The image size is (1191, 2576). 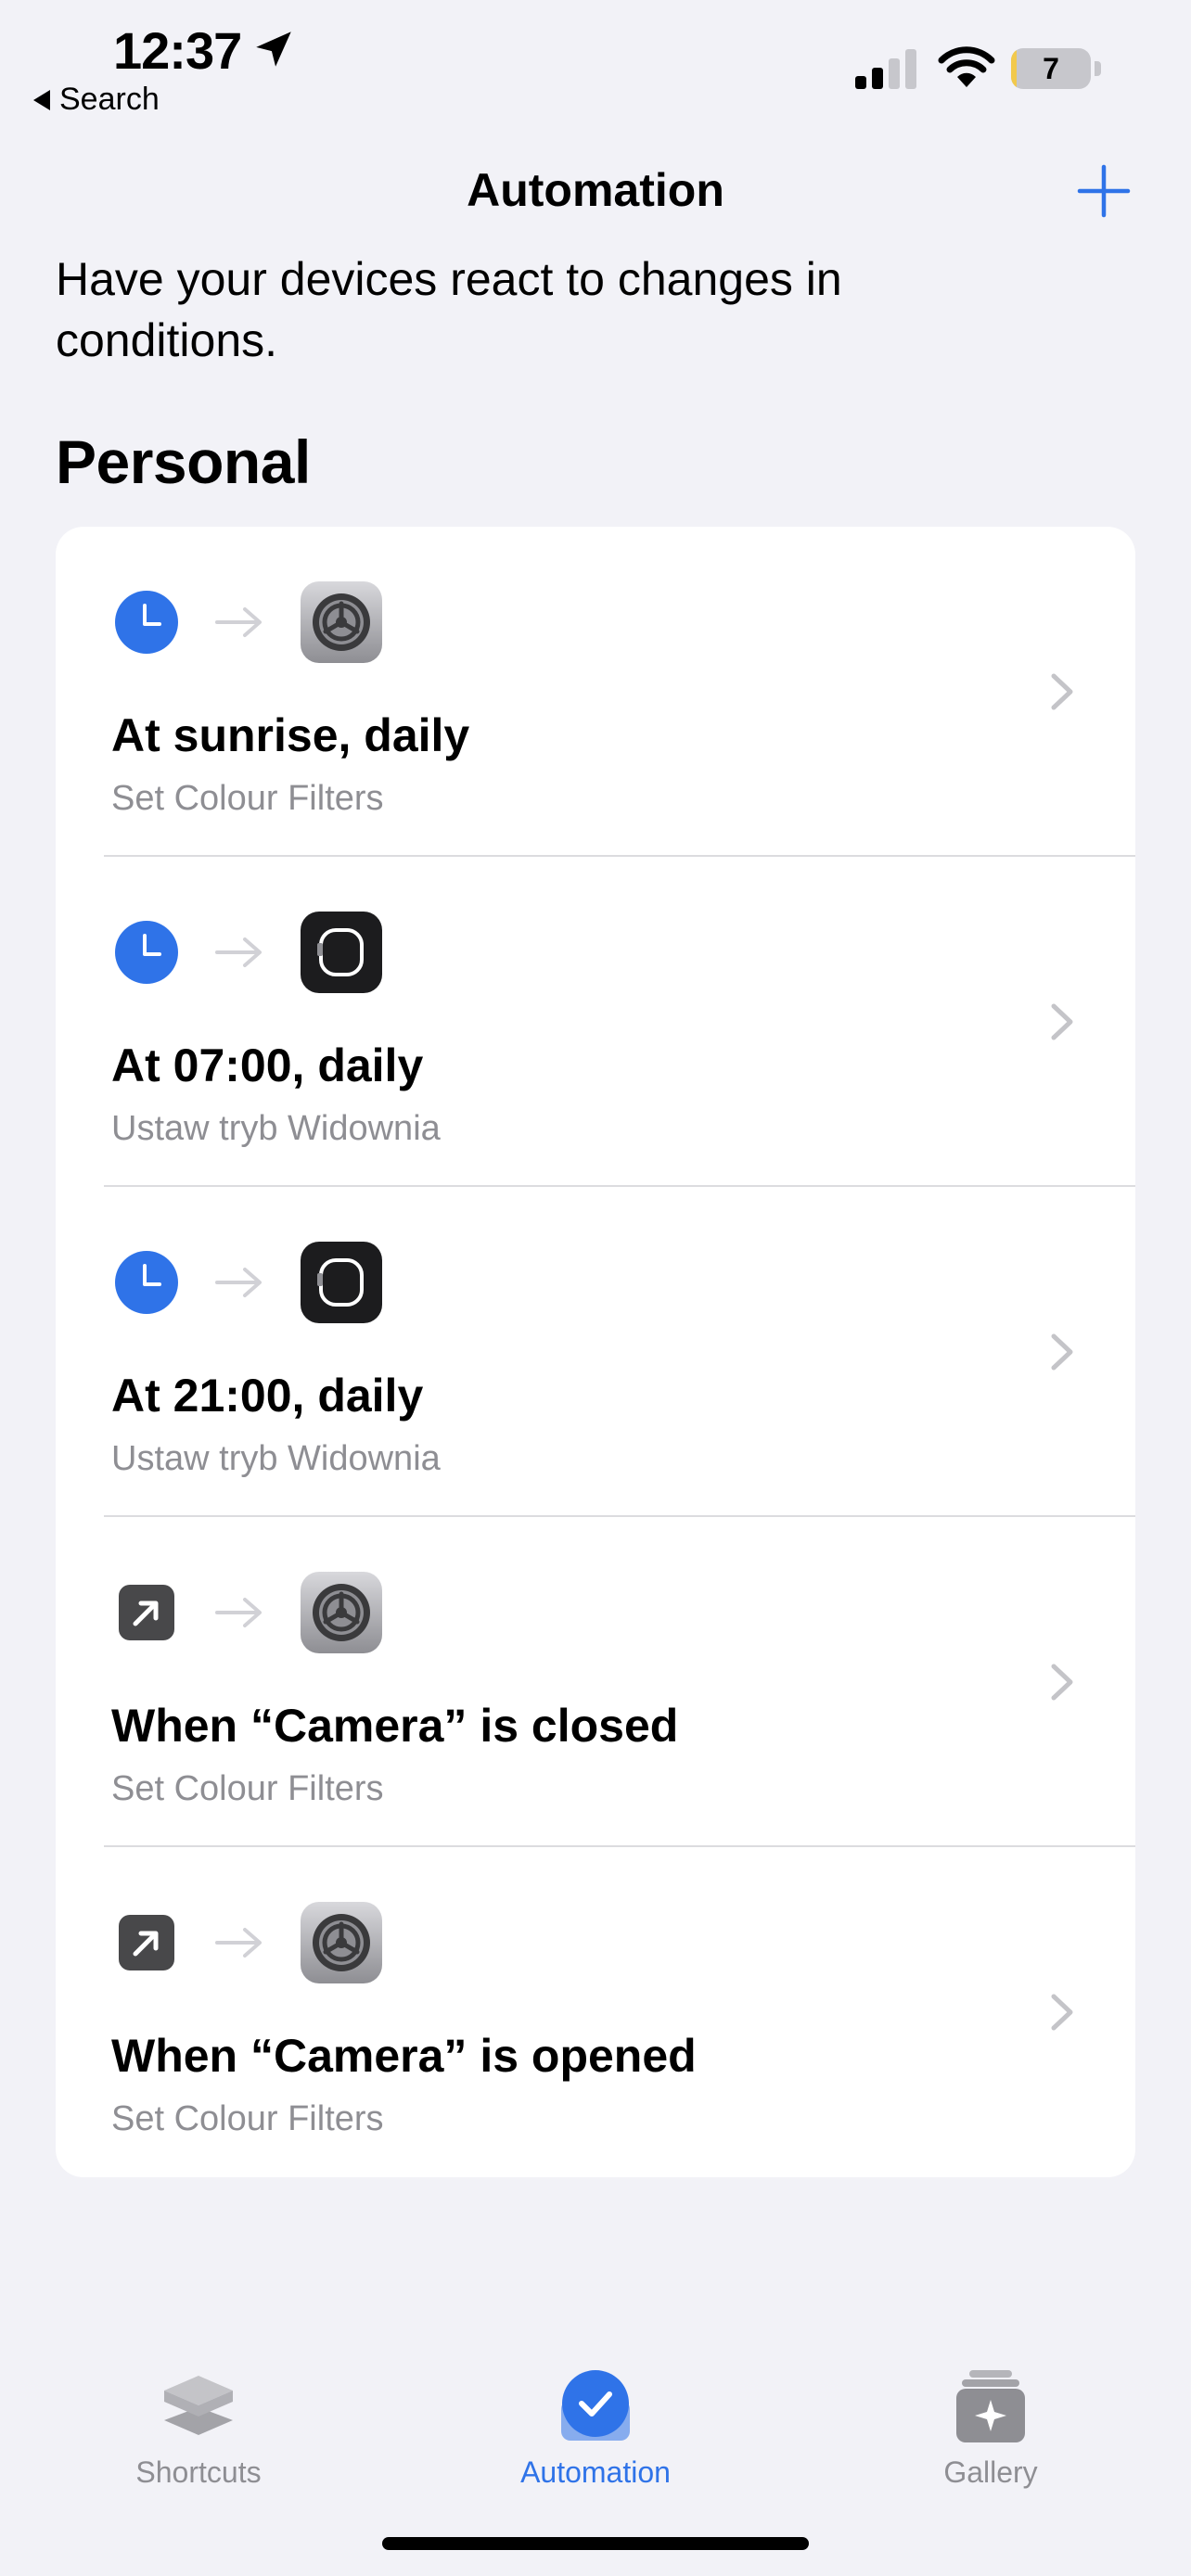 What do you see at coordinates (966, 66) in the screenshot?
I see `wifi-icon` at bounding box center [966, 66].